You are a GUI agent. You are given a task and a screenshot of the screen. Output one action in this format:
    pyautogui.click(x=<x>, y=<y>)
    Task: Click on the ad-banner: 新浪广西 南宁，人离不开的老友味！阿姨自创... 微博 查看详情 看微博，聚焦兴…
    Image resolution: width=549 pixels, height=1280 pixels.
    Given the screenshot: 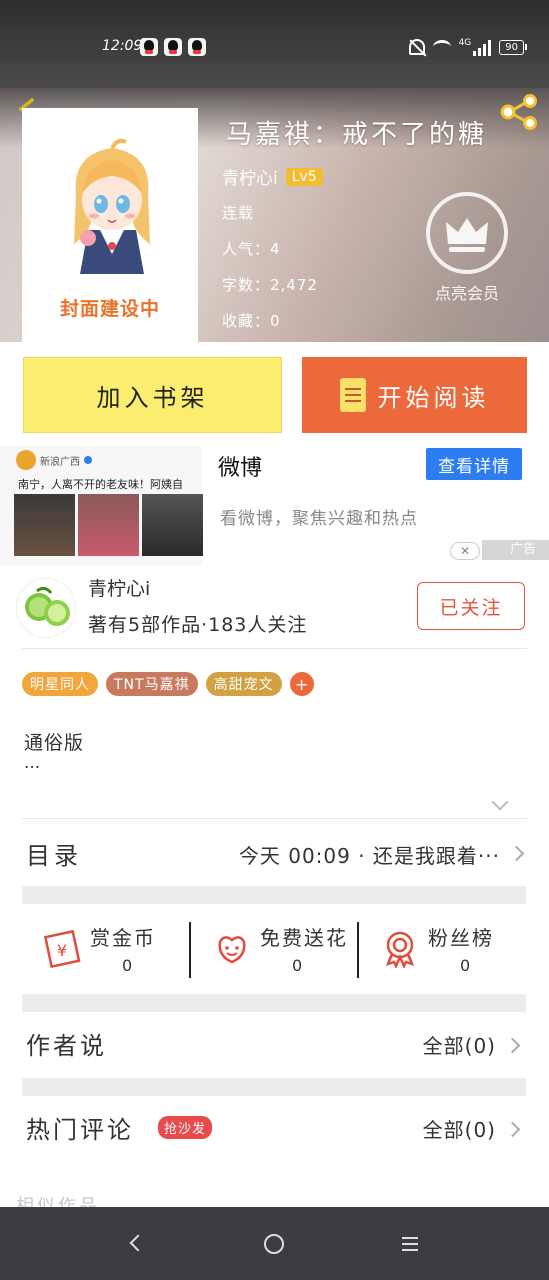 What is the action you would take?
    pyautogui.click(x=274, y=506)
    